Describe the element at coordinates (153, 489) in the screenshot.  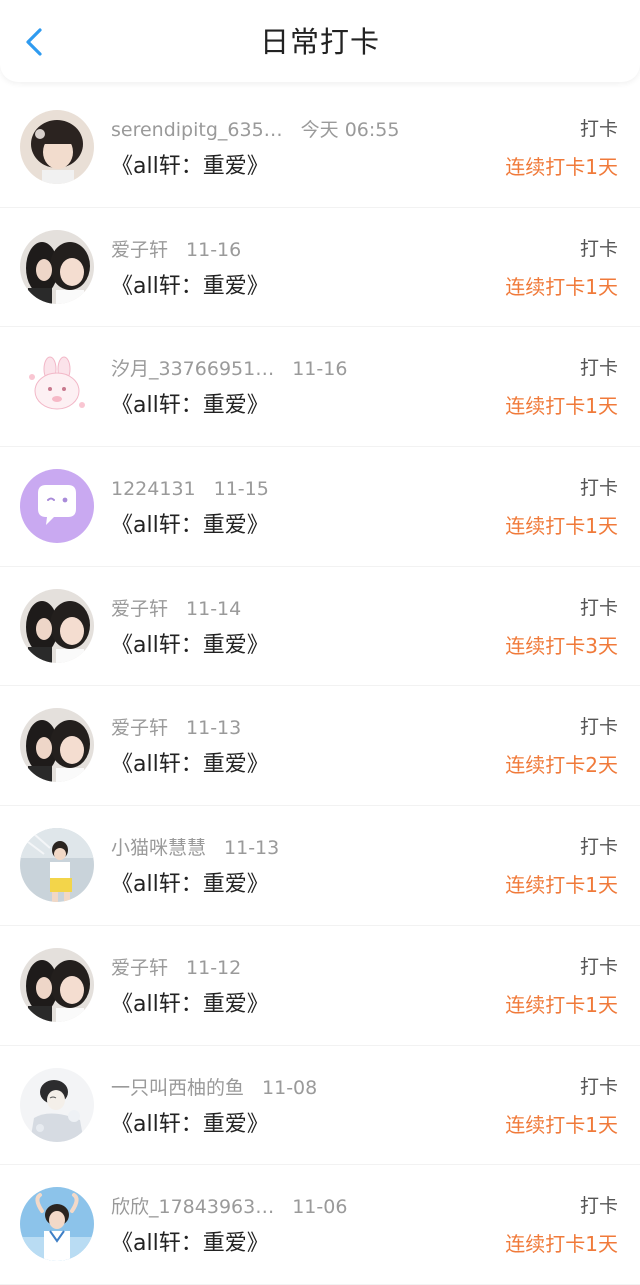
I see `username: 1224131` at that location.